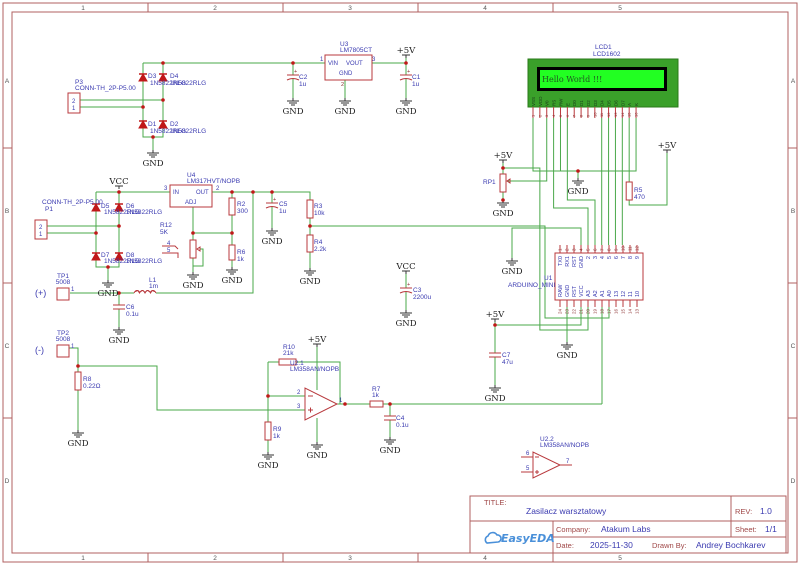 Image resolution: width=800 pixels, height=565 pixels. Describe the element at coordinates (376, 404) in the screenshot. I see `resistor-r7` at that location.